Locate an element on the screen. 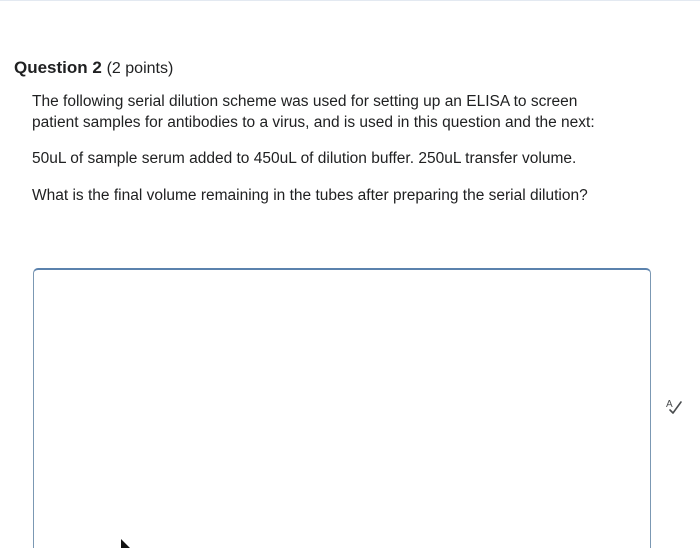 Image resolution: width=700 pixels, height=548 pixels. question-title: Question 2 is located at coordinates (58, 67).